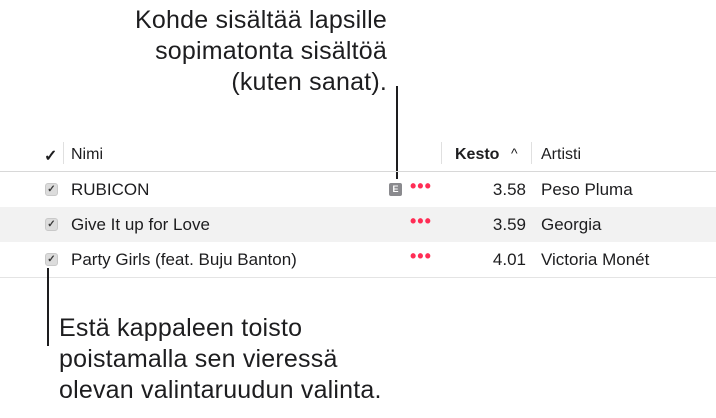 This screenshot has height=418, width=716. I want to click on explicit-icon: E, so click(395, 189).